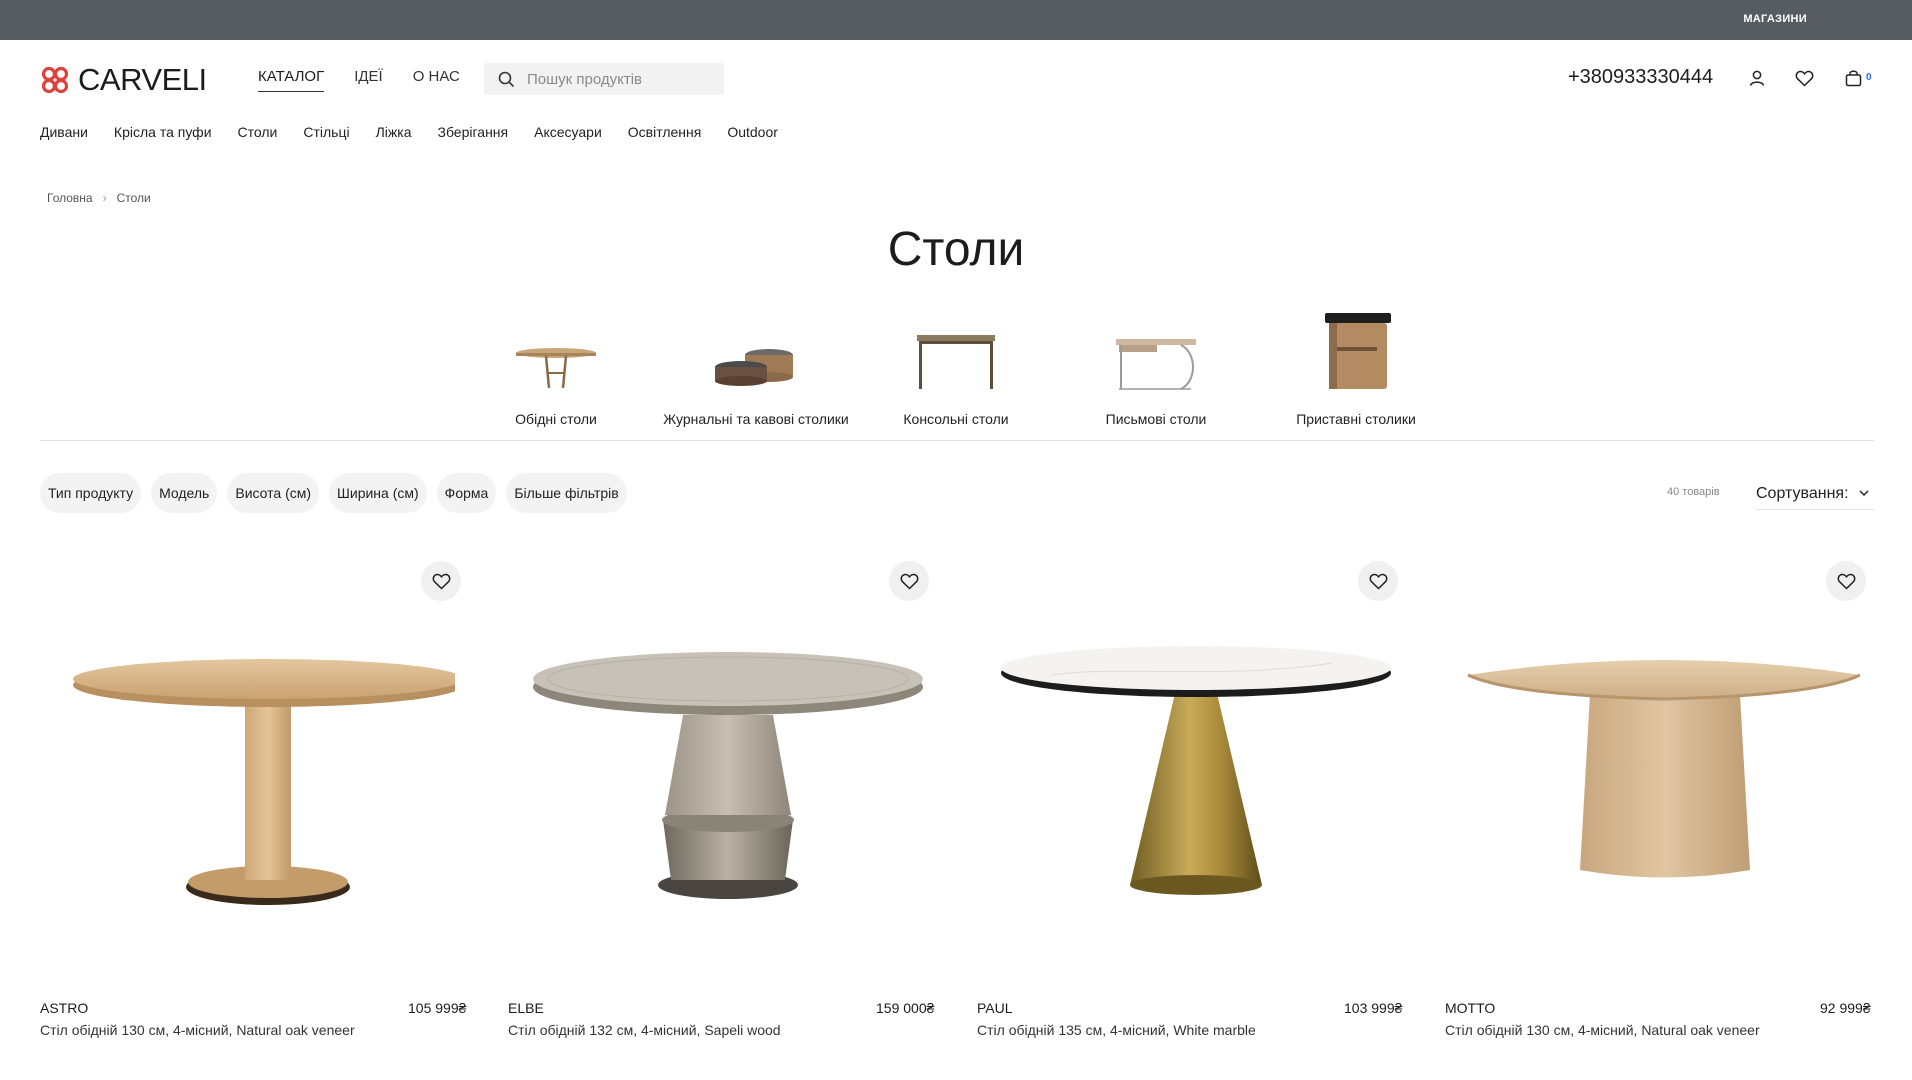  What do you see at coordinates (133, 198) in the screenshot?
I see `breadcrumb-current: Столи` at bounding box center [133, 198].